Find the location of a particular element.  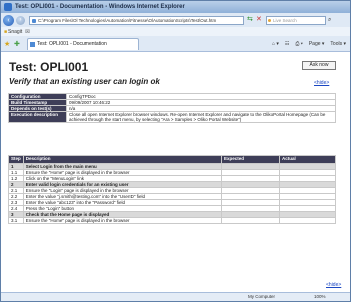

header-description: Description is located at coordinates (122, 159).